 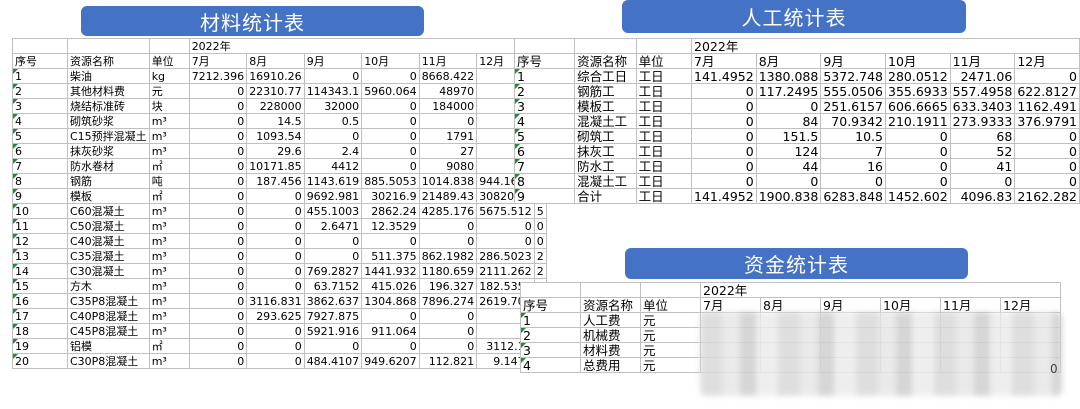 I want to click on table-cell: 52, so click(x=982, y=151).